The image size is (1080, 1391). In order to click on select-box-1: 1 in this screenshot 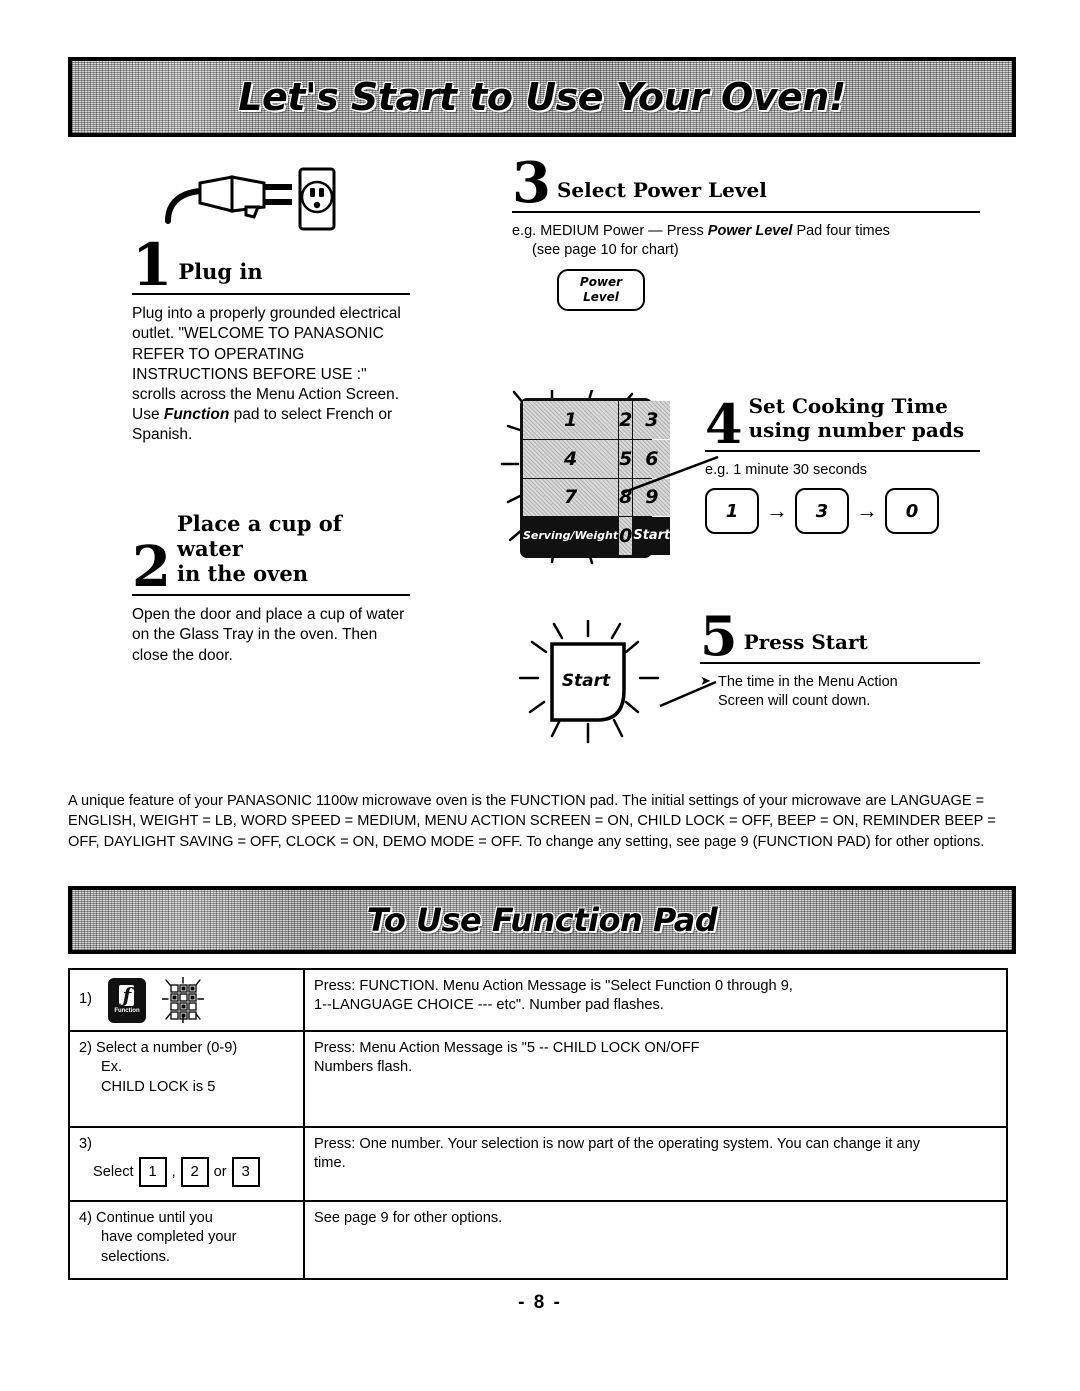, I will do `click(152, 1172)`.